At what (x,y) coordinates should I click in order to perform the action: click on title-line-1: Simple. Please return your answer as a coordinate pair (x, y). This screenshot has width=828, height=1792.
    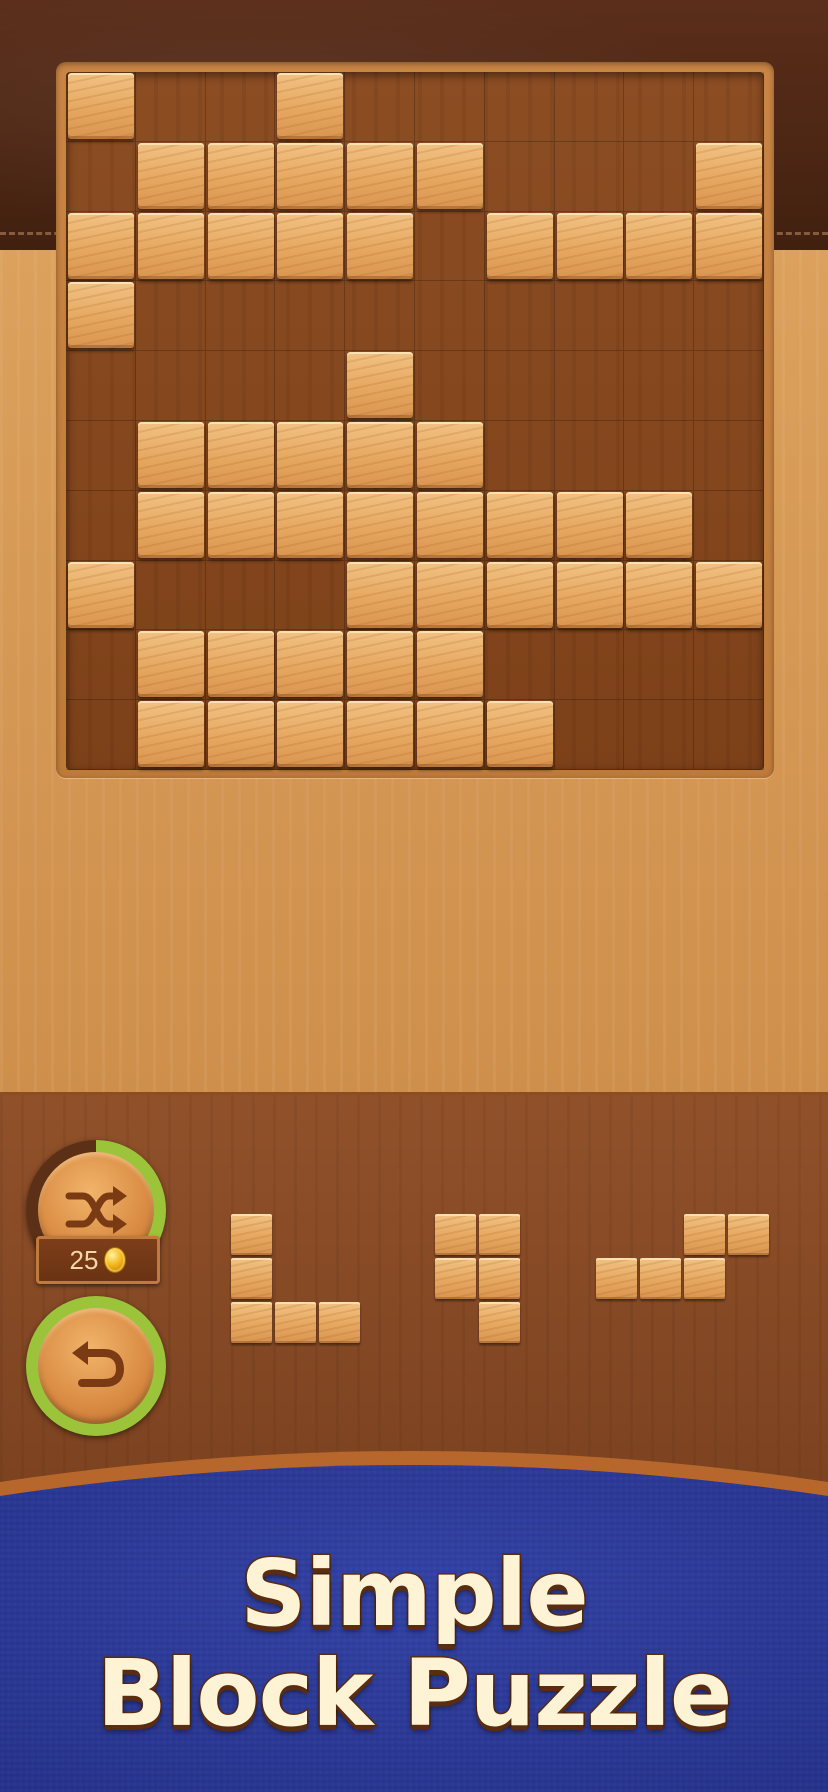
    Looking at the image, I should click on (414, 1594).